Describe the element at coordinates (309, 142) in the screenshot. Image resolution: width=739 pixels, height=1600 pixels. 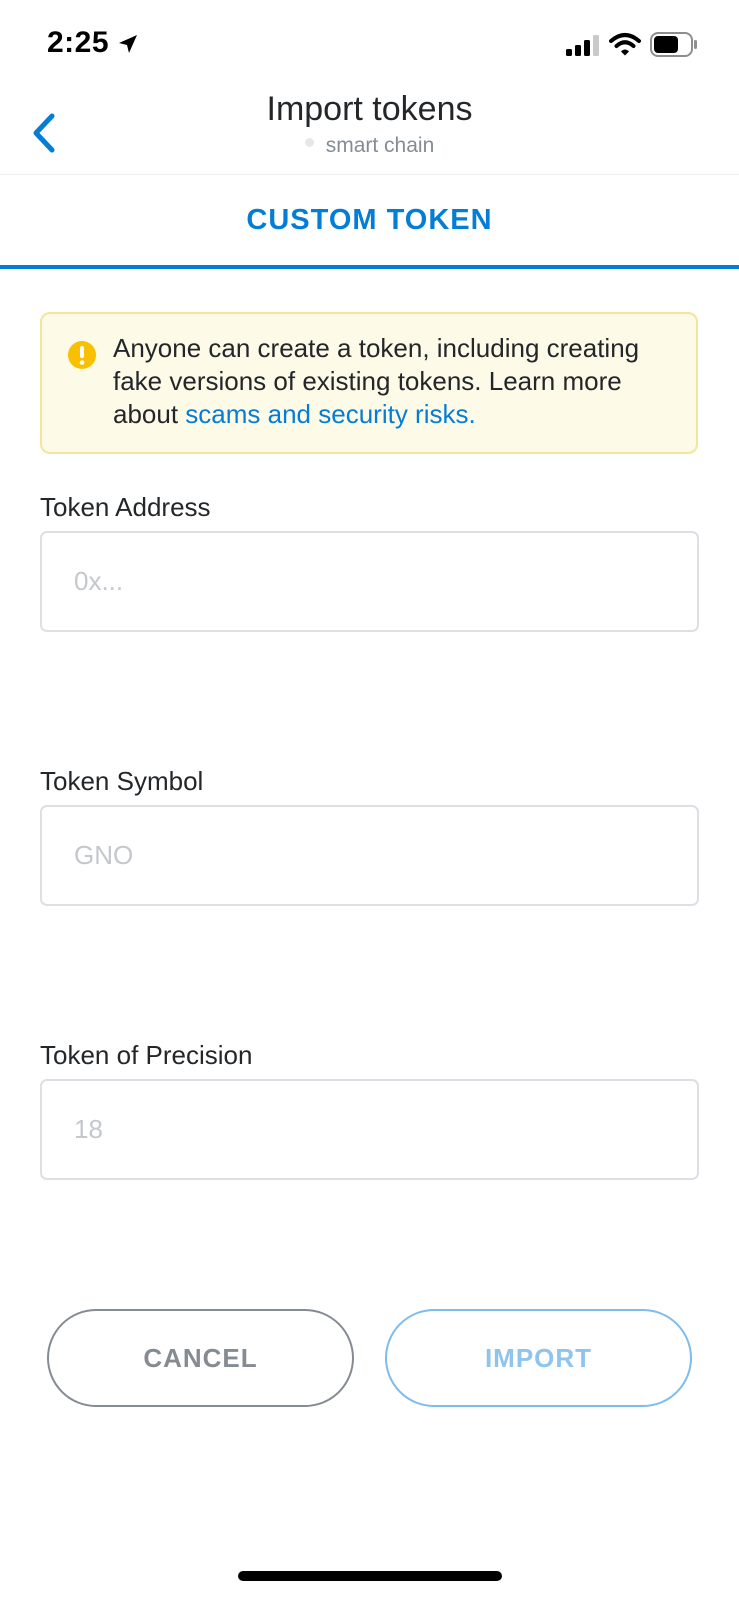
I see `network-dot-icon` at that location.